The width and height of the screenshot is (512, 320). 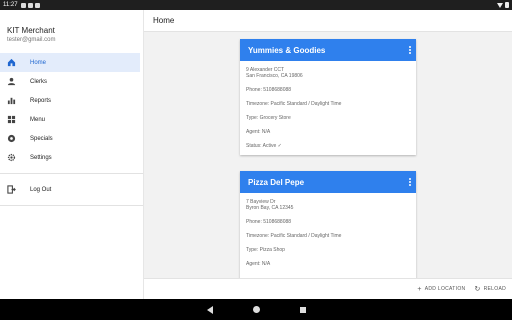 I want to click on battery-icon, so click(x=507, y=5).